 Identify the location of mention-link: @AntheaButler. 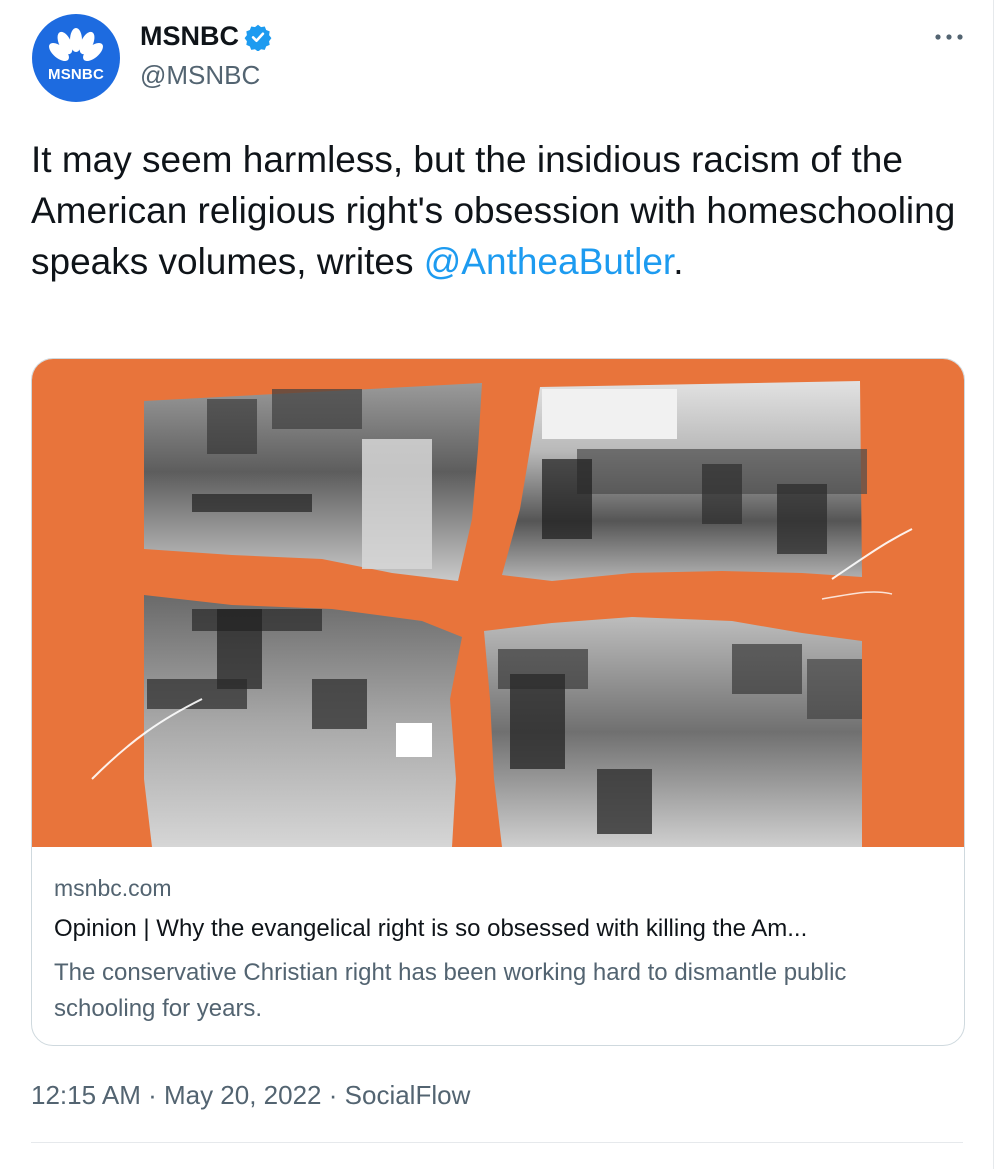
(548, 261).